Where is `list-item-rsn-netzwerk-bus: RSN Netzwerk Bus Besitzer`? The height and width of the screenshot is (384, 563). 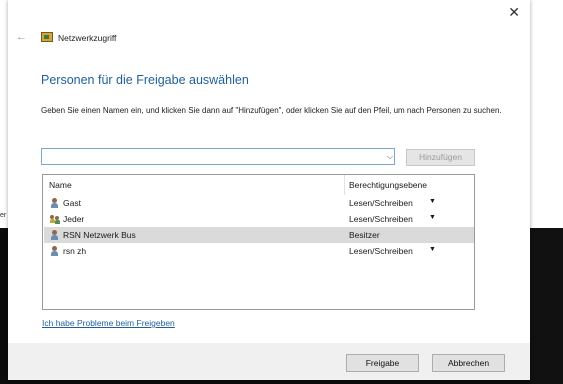 list-item-rsn-netzwerk-bus: RSN Netzwerk Bus Besitzer is located at coordinates (259, 235).